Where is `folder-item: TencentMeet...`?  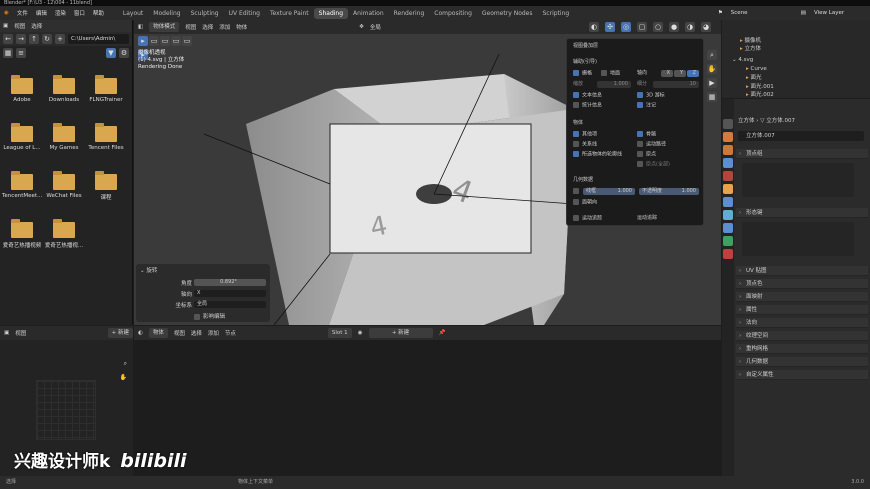
folder-item: TencentMeet... is located at coordinates (22, 185).